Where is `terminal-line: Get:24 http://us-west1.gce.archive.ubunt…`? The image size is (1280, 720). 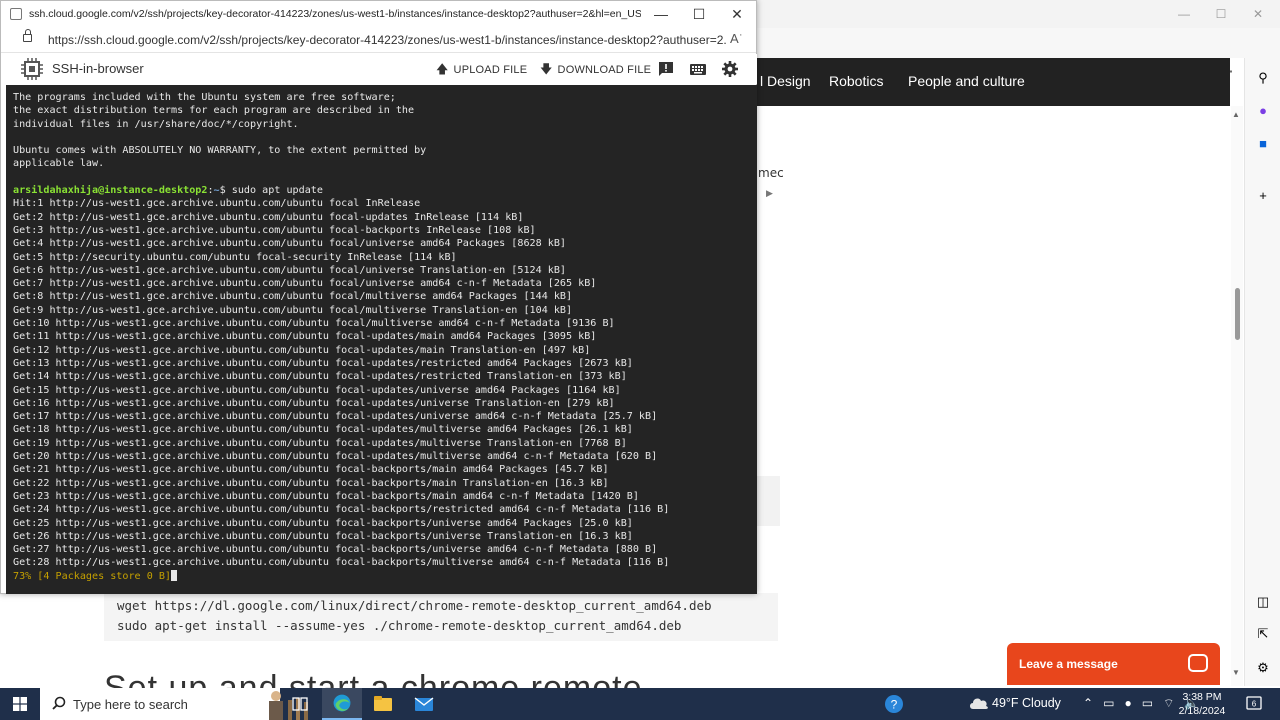 terminal-line: Get:24 http://us-west1.gce.archive.ubunt… is located at coordinates (341, 510).